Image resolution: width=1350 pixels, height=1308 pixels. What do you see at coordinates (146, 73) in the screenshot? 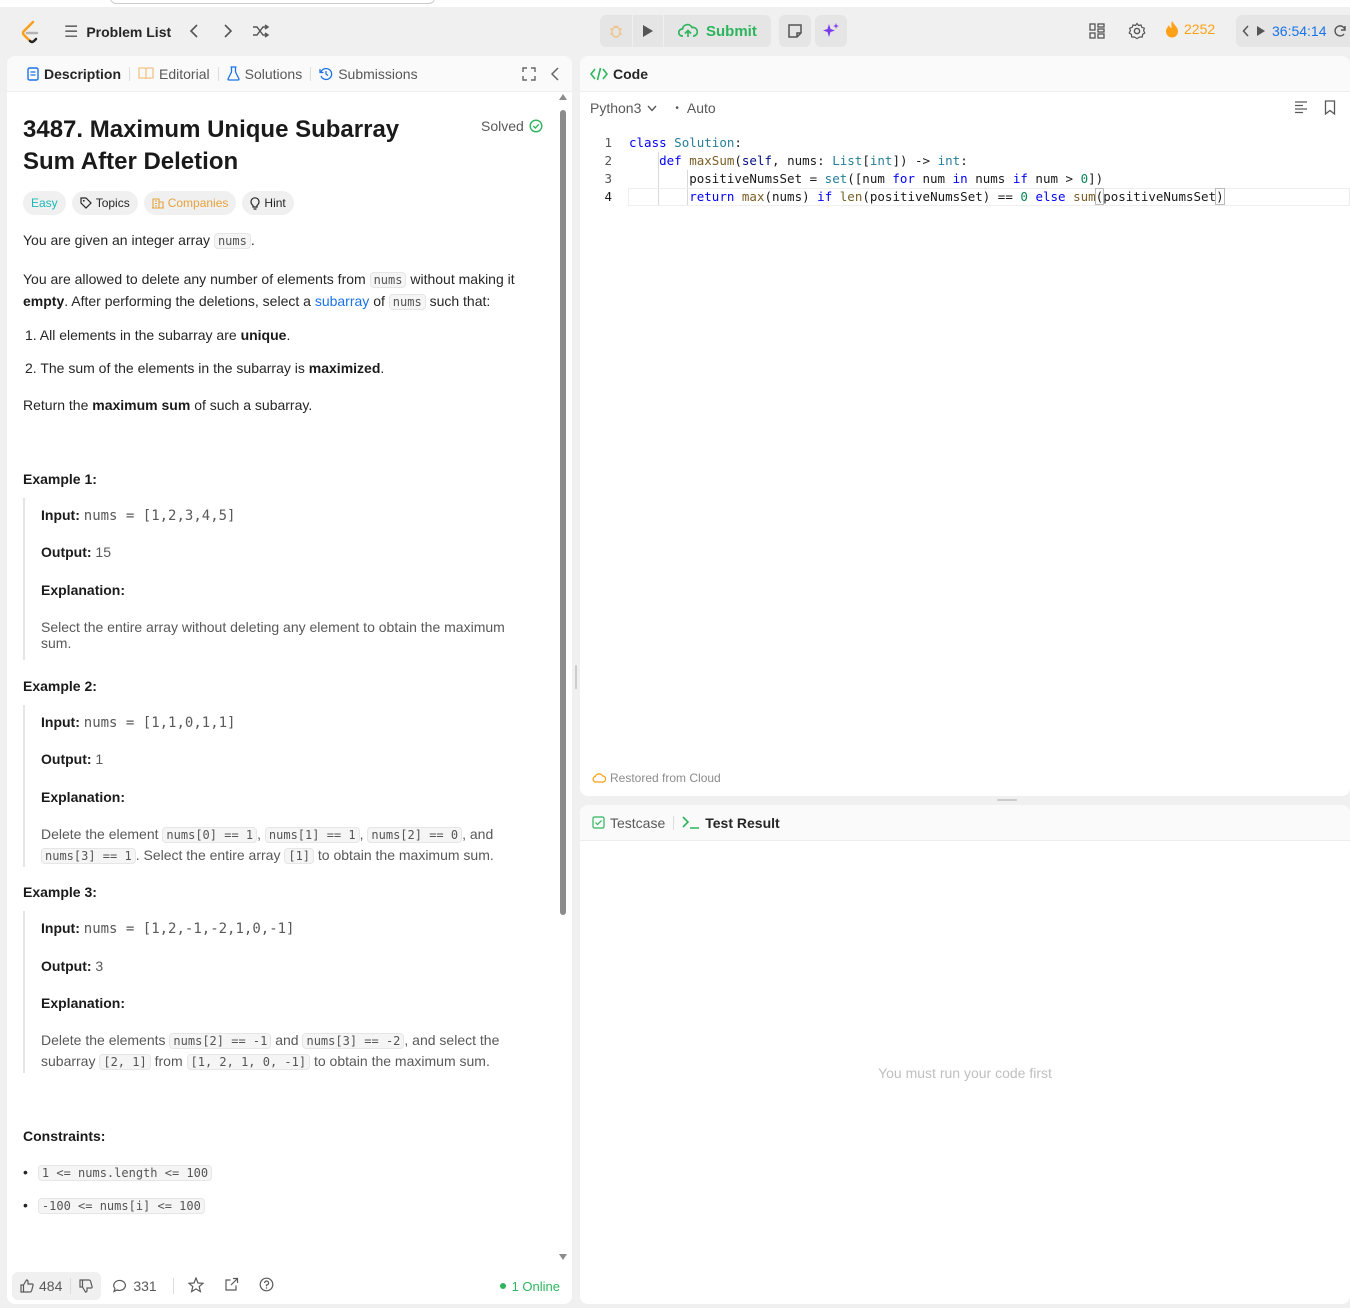
I see `book-icon` at bounding box center [146, 73].